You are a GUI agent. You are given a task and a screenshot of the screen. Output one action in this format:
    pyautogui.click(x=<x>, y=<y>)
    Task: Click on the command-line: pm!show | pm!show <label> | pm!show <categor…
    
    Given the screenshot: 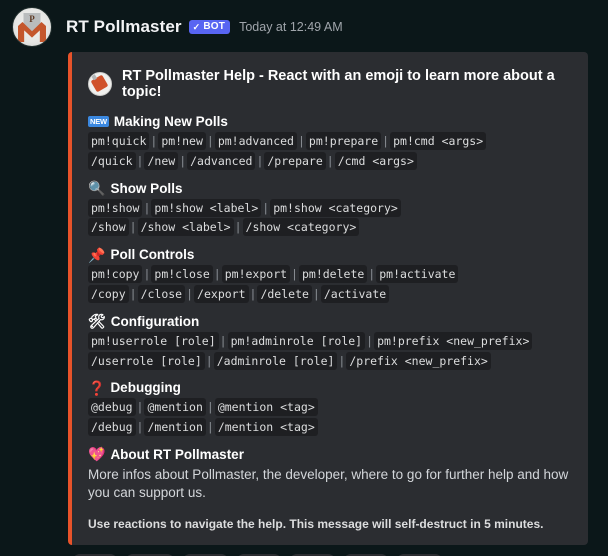 What is the action you would take?
    pyautogui.click(x=330, y=207)
    